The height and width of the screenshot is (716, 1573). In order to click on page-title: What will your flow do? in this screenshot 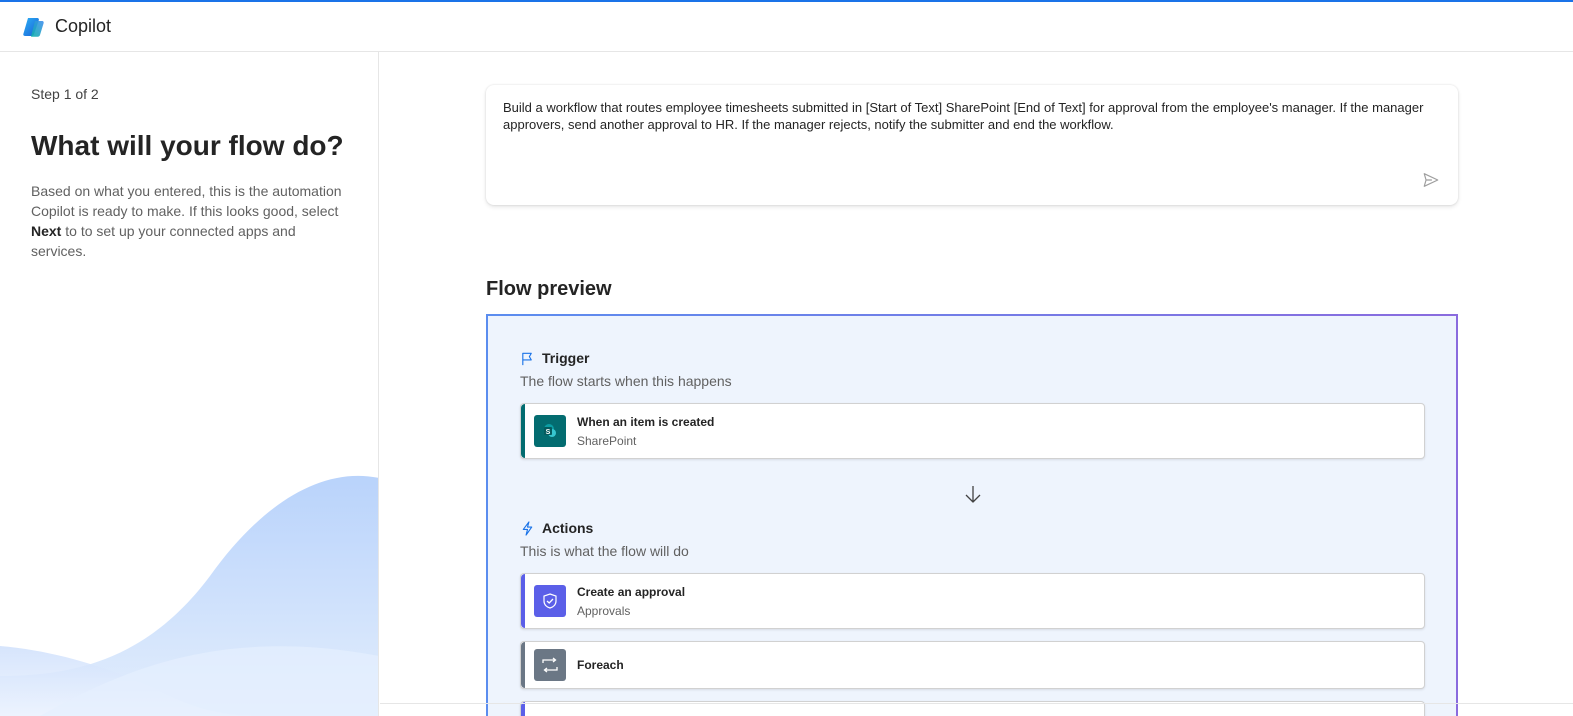, I will do `click(187, 145)`.